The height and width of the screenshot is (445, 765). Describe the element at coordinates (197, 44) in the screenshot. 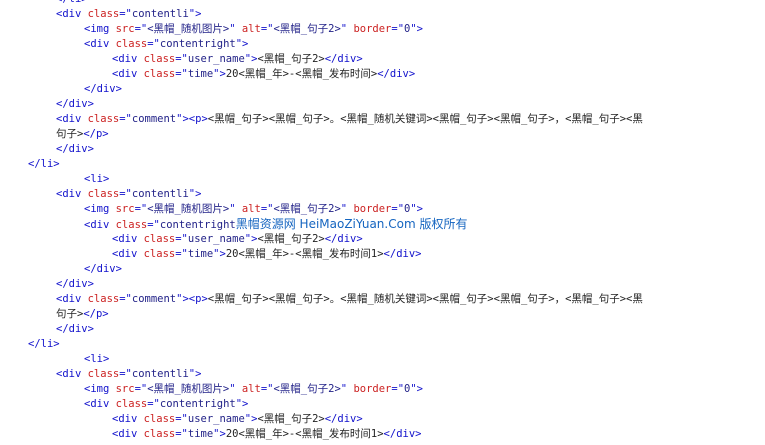

I see `code-token: contentright` at that location.